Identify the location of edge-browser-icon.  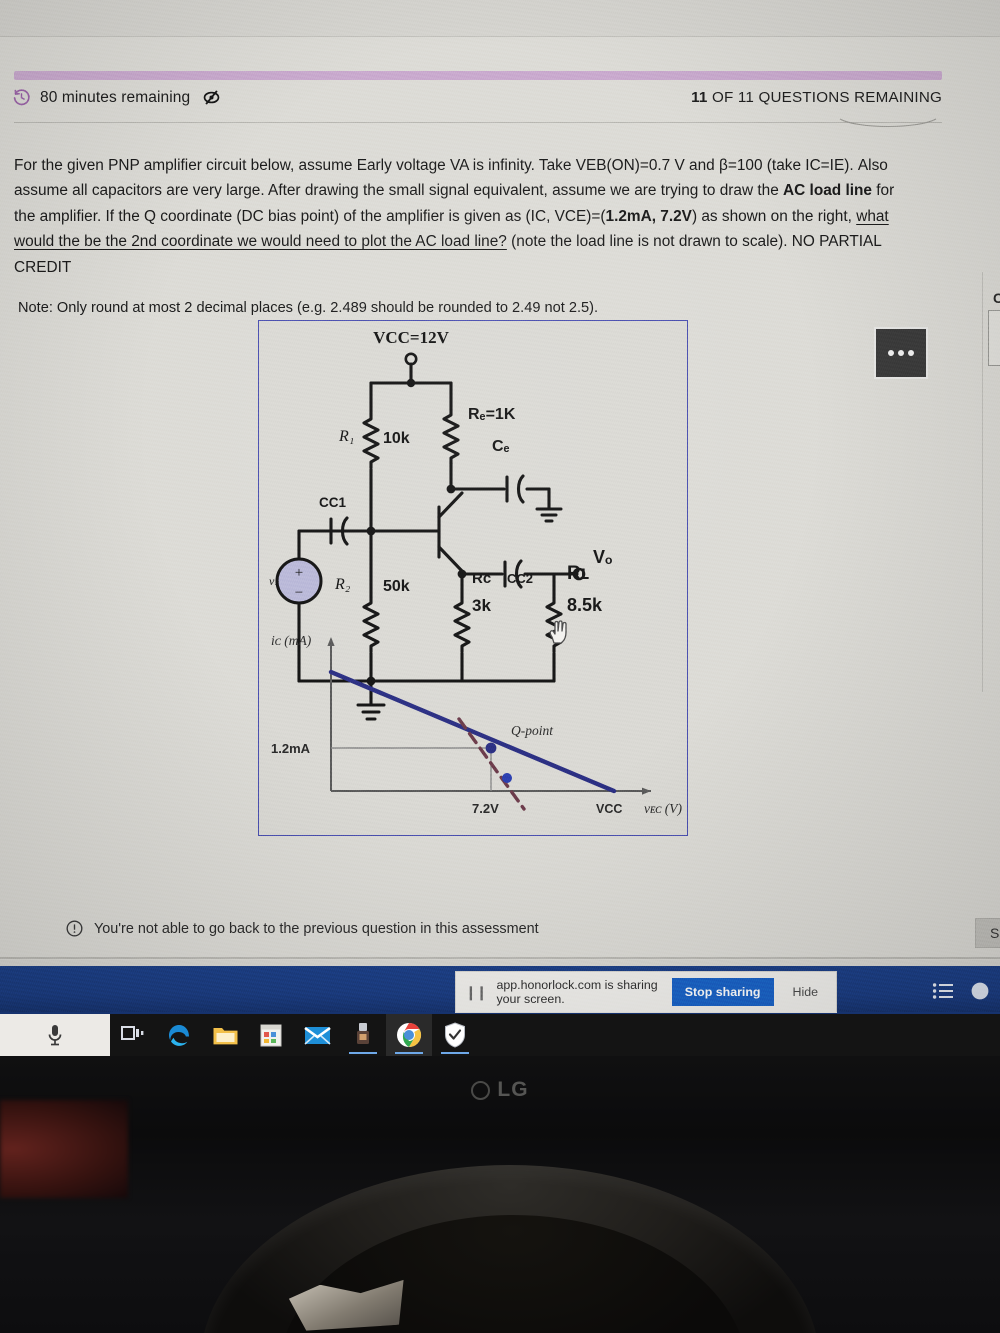
(179, 1035).